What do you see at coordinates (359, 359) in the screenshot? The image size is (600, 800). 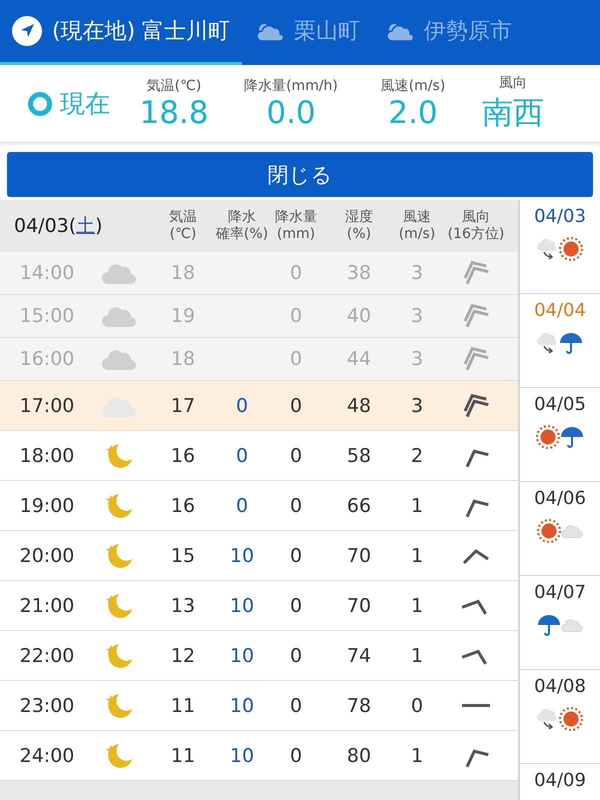 I see `table-cell: 44` at bounding box center [359, 359].